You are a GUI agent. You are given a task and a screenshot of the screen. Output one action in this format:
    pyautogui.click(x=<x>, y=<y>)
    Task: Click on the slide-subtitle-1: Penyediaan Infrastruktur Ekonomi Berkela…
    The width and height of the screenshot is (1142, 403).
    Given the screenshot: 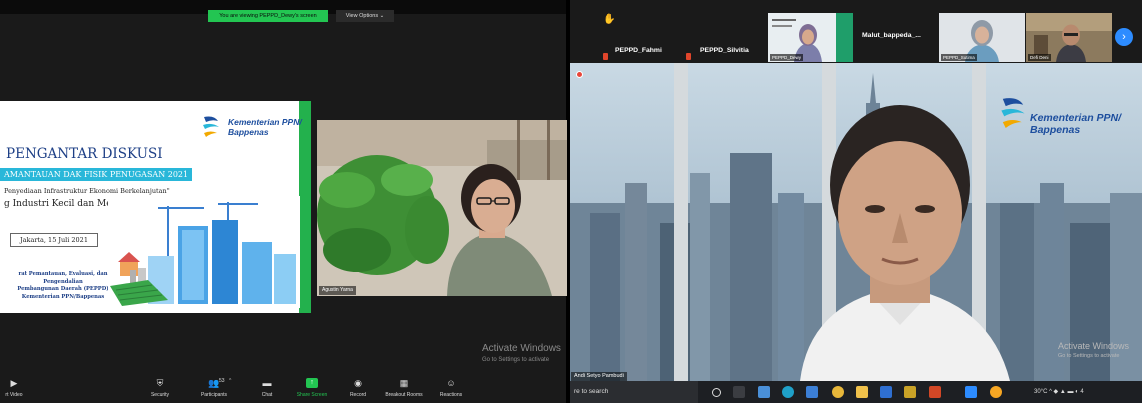 What is the action you would take?
    pyautogui.click(x=87, y=191)
    